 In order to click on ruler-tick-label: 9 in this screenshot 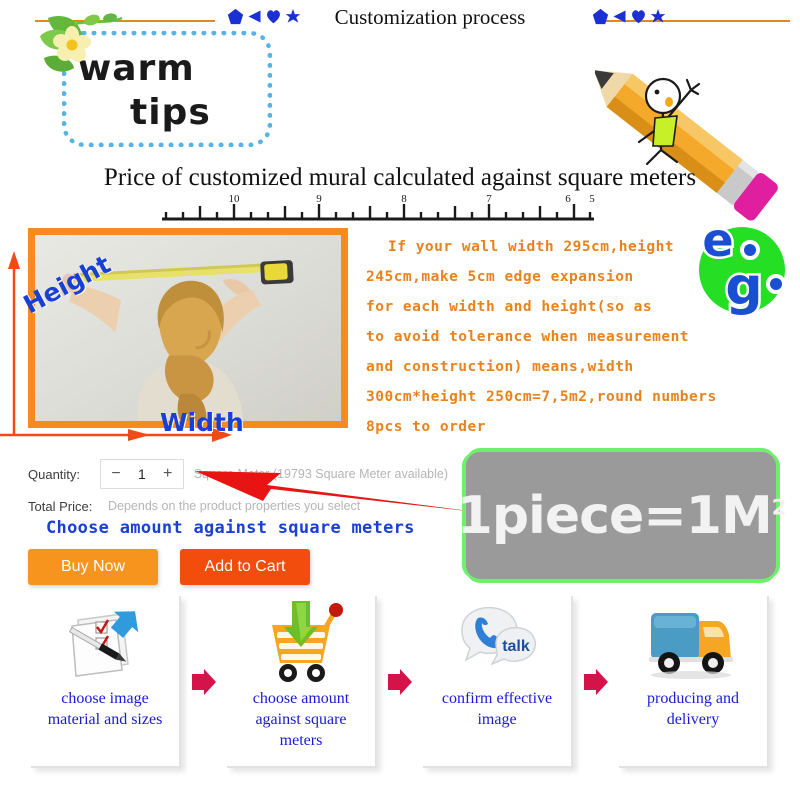, I will do `click(319, 199)`.